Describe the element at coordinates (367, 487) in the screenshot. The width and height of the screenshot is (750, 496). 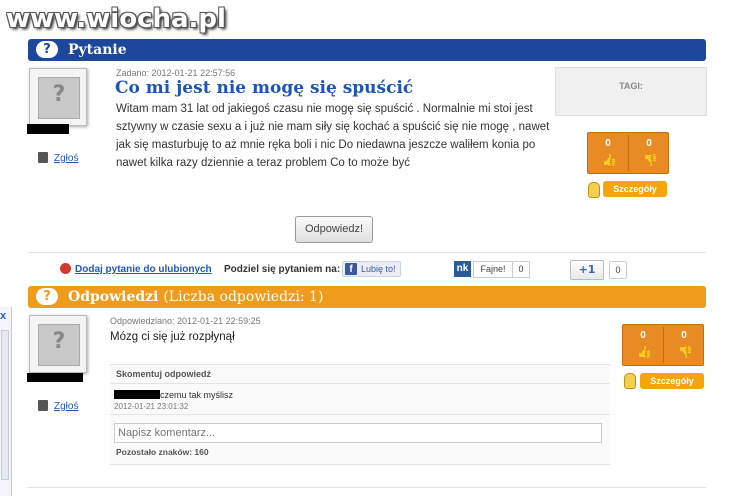
I see `divider-bottom` at that location.